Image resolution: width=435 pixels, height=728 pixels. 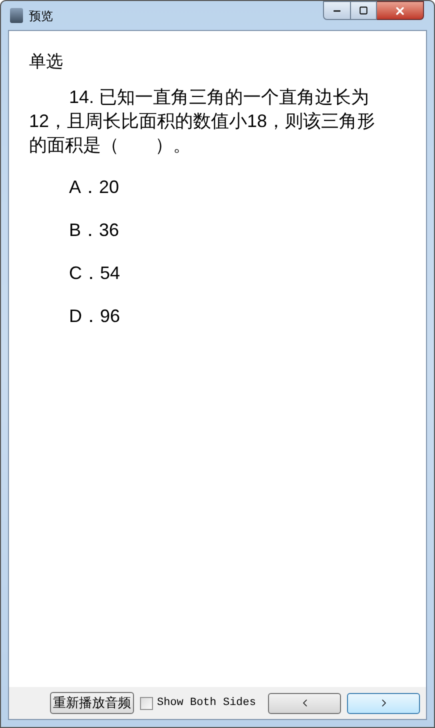 What do you see at coordinates (46, 62) in the screenshot?
I see `question-type: 单选` at bounding box center [46, 62].